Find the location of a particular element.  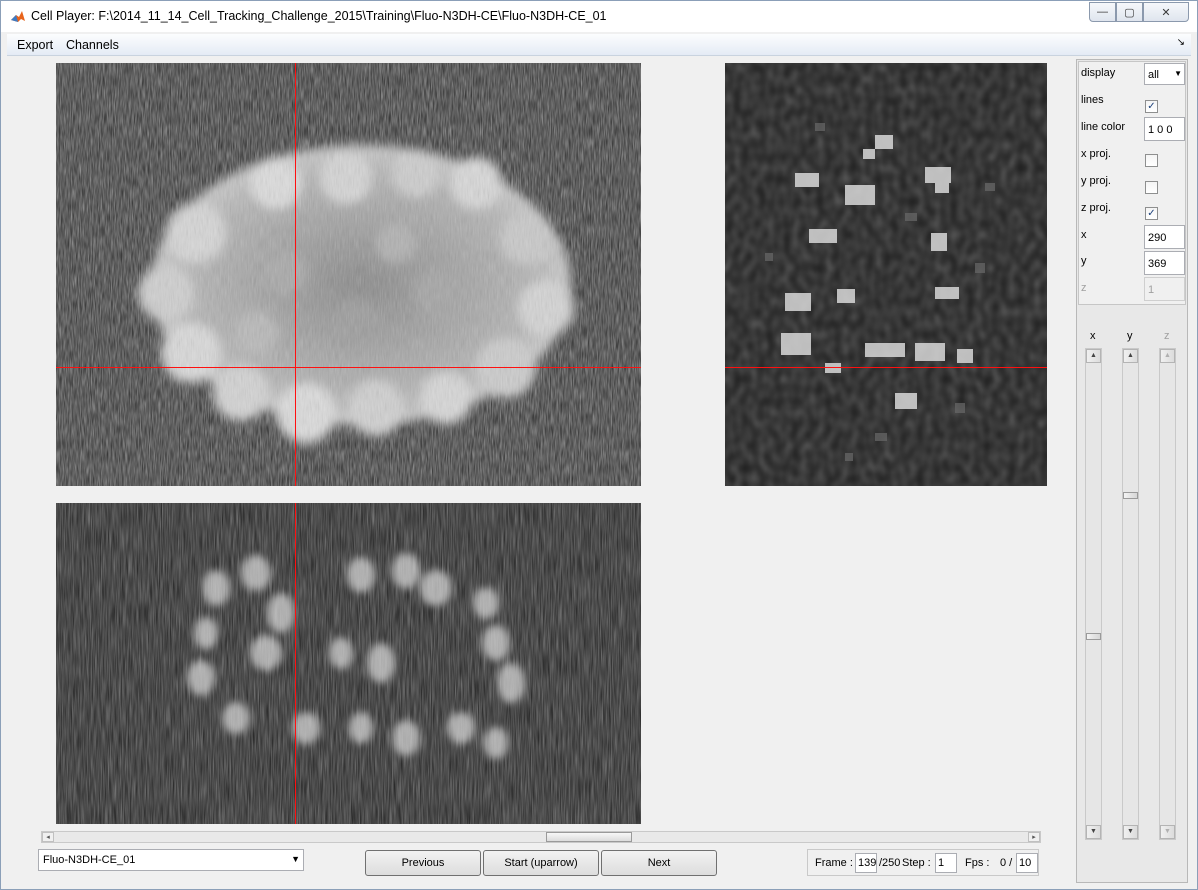

dock-arrow-icon: ↘ is located at coordinates (1181, 42).